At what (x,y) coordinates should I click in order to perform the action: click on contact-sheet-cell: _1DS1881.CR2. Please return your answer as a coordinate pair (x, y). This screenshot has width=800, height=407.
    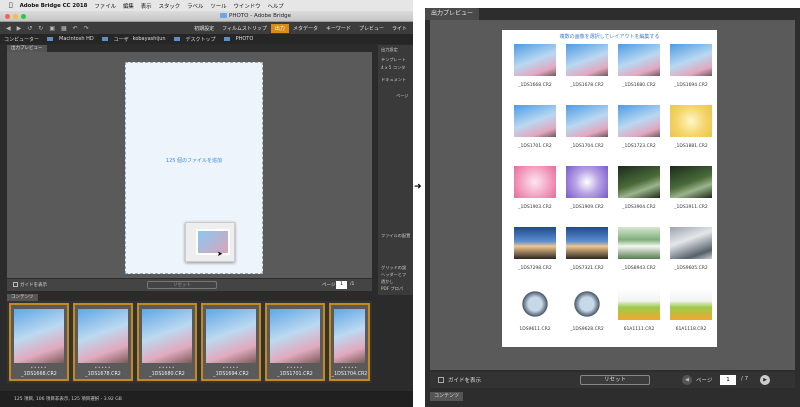
    Looking at the image, I should click on (691, 136).